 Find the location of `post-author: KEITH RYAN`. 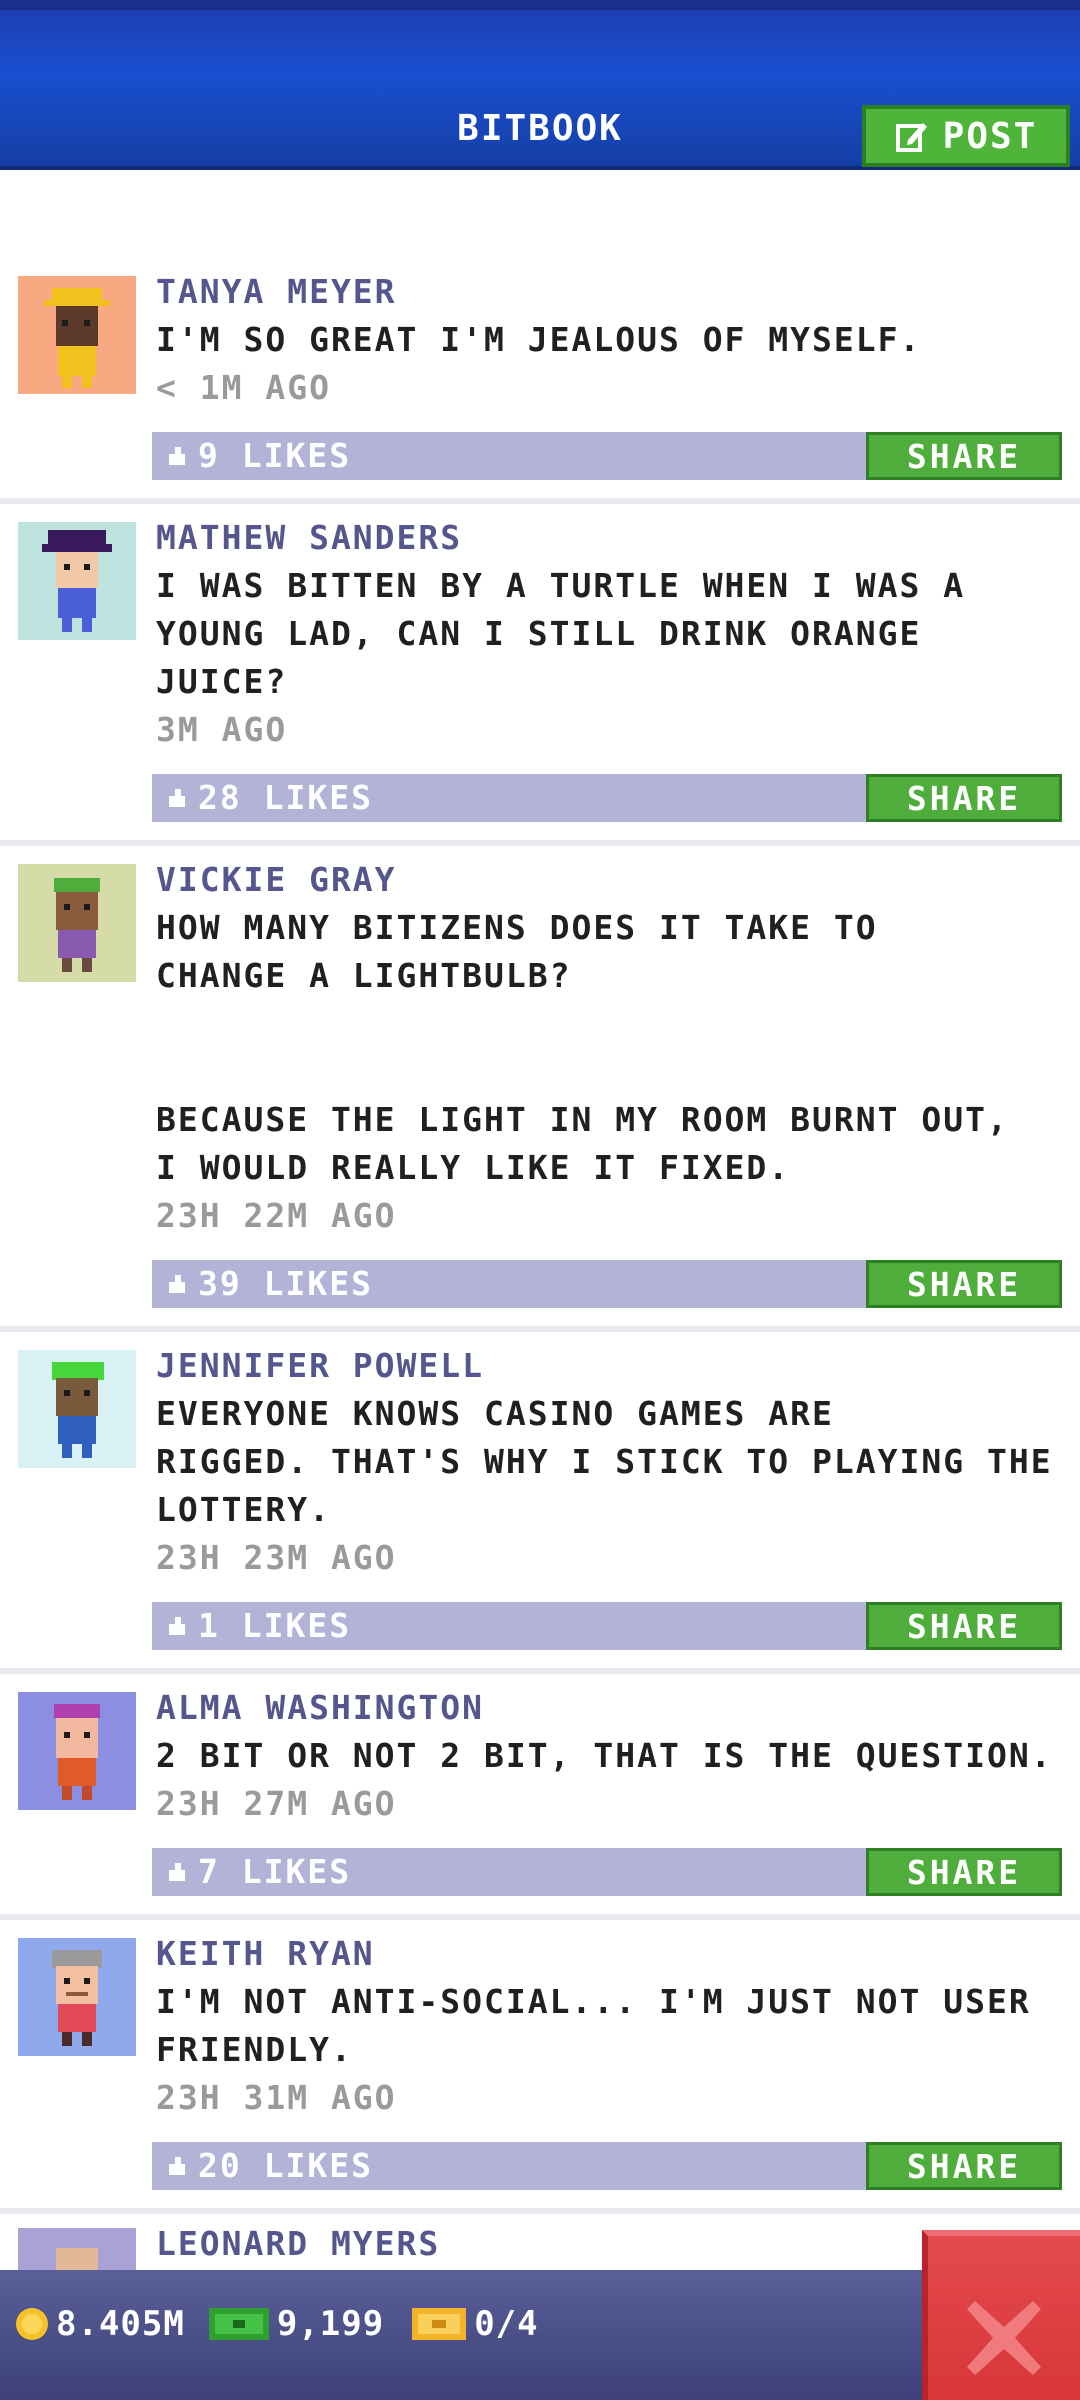

post-author: KEITH RYAN is located at coordinates (609, 1954).